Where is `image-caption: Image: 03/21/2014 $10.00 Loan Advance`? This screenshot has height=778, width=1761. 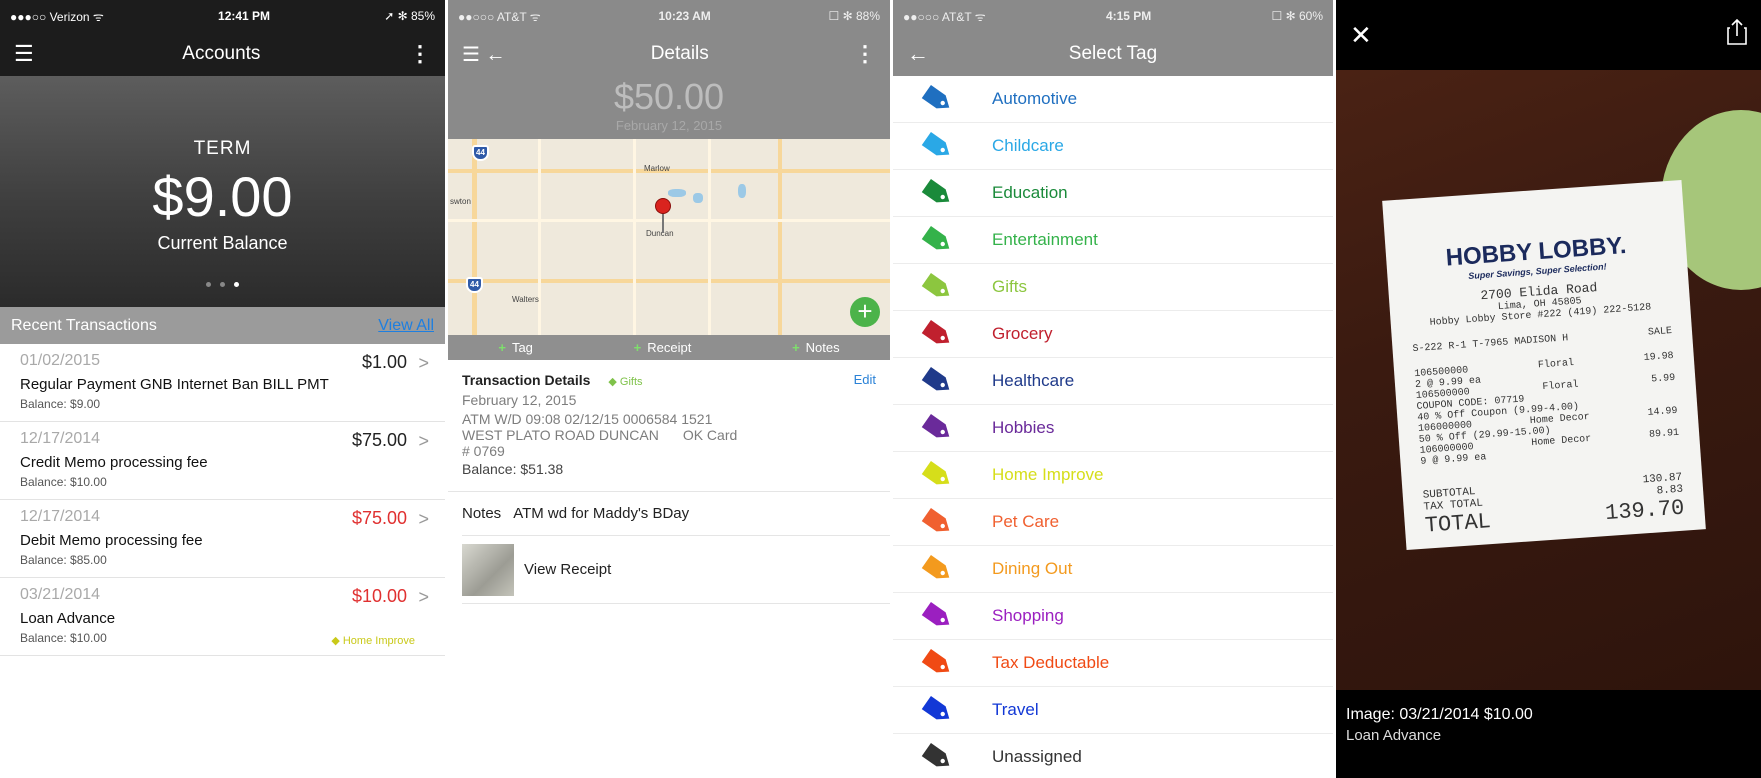
image-caption: Image: 03/21/2014 $10.00 Loan Advance is located at coordinates (1548, 717).